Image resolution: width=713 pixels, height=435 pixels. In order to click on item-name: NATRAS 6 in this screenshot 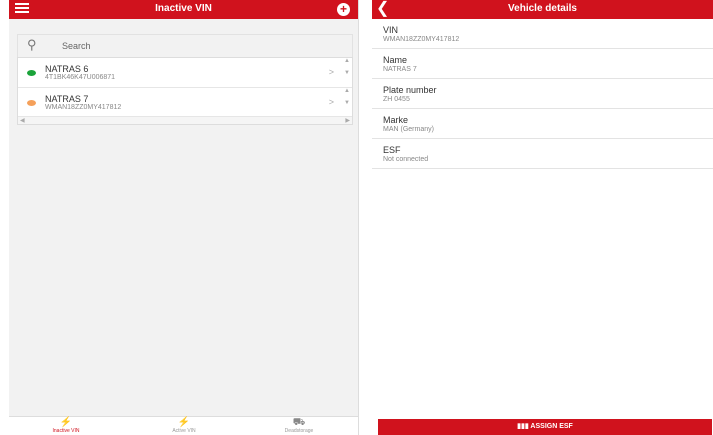, I will do `click(67, 69)`.